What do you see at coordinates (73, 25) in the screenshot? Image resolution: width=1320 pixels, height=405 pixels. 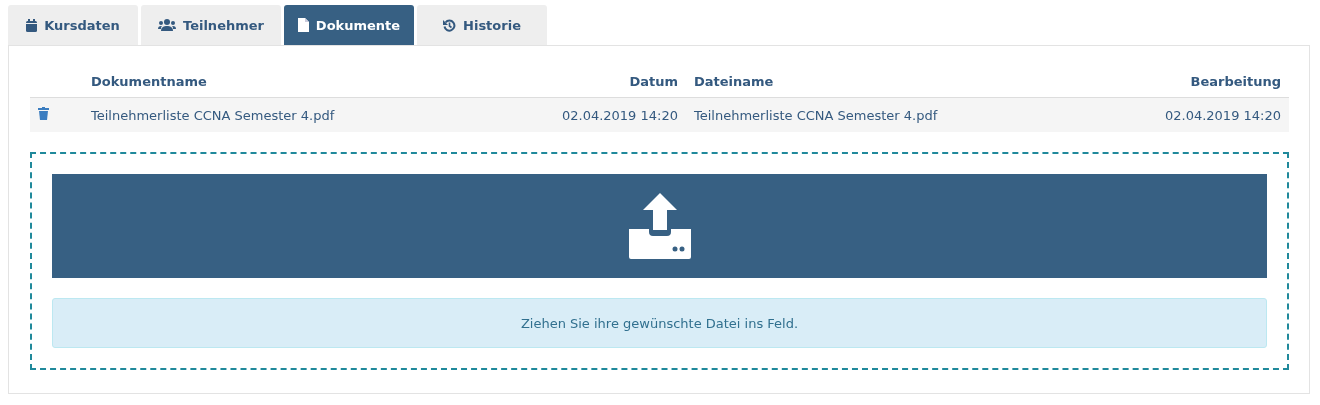 I see `tab: Kursdaten` at bounding box center [73, 25].